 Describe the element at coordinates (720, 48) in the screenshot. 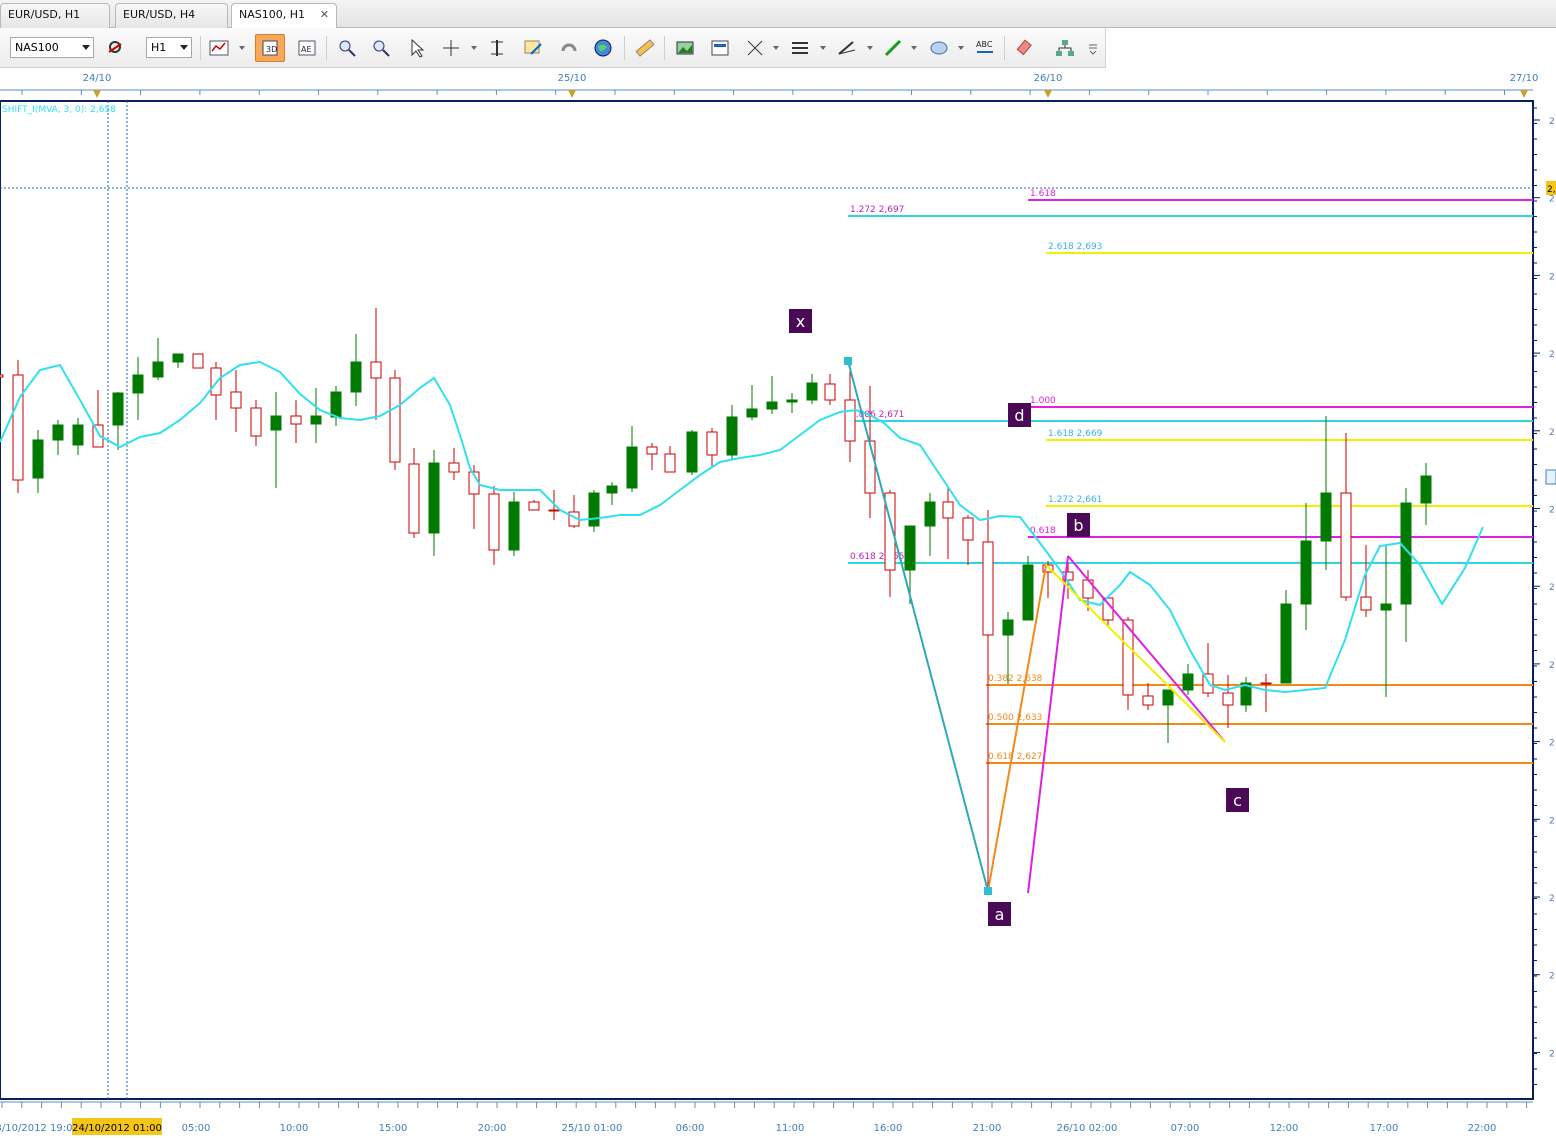

I see `template-icon` at that location.